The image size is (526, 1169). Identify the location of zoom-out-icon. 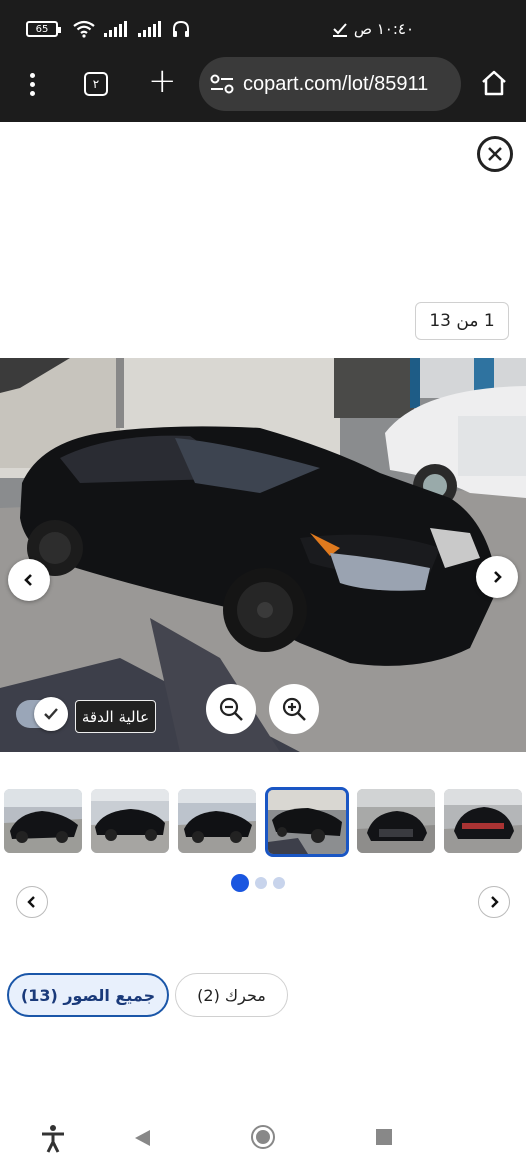
(231, 709).